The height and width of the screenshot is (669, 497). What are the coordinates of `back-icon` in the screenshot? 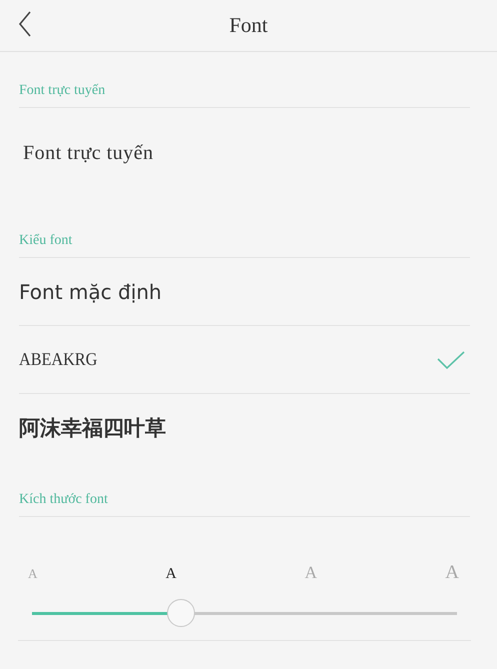 It's located at (25, 24).